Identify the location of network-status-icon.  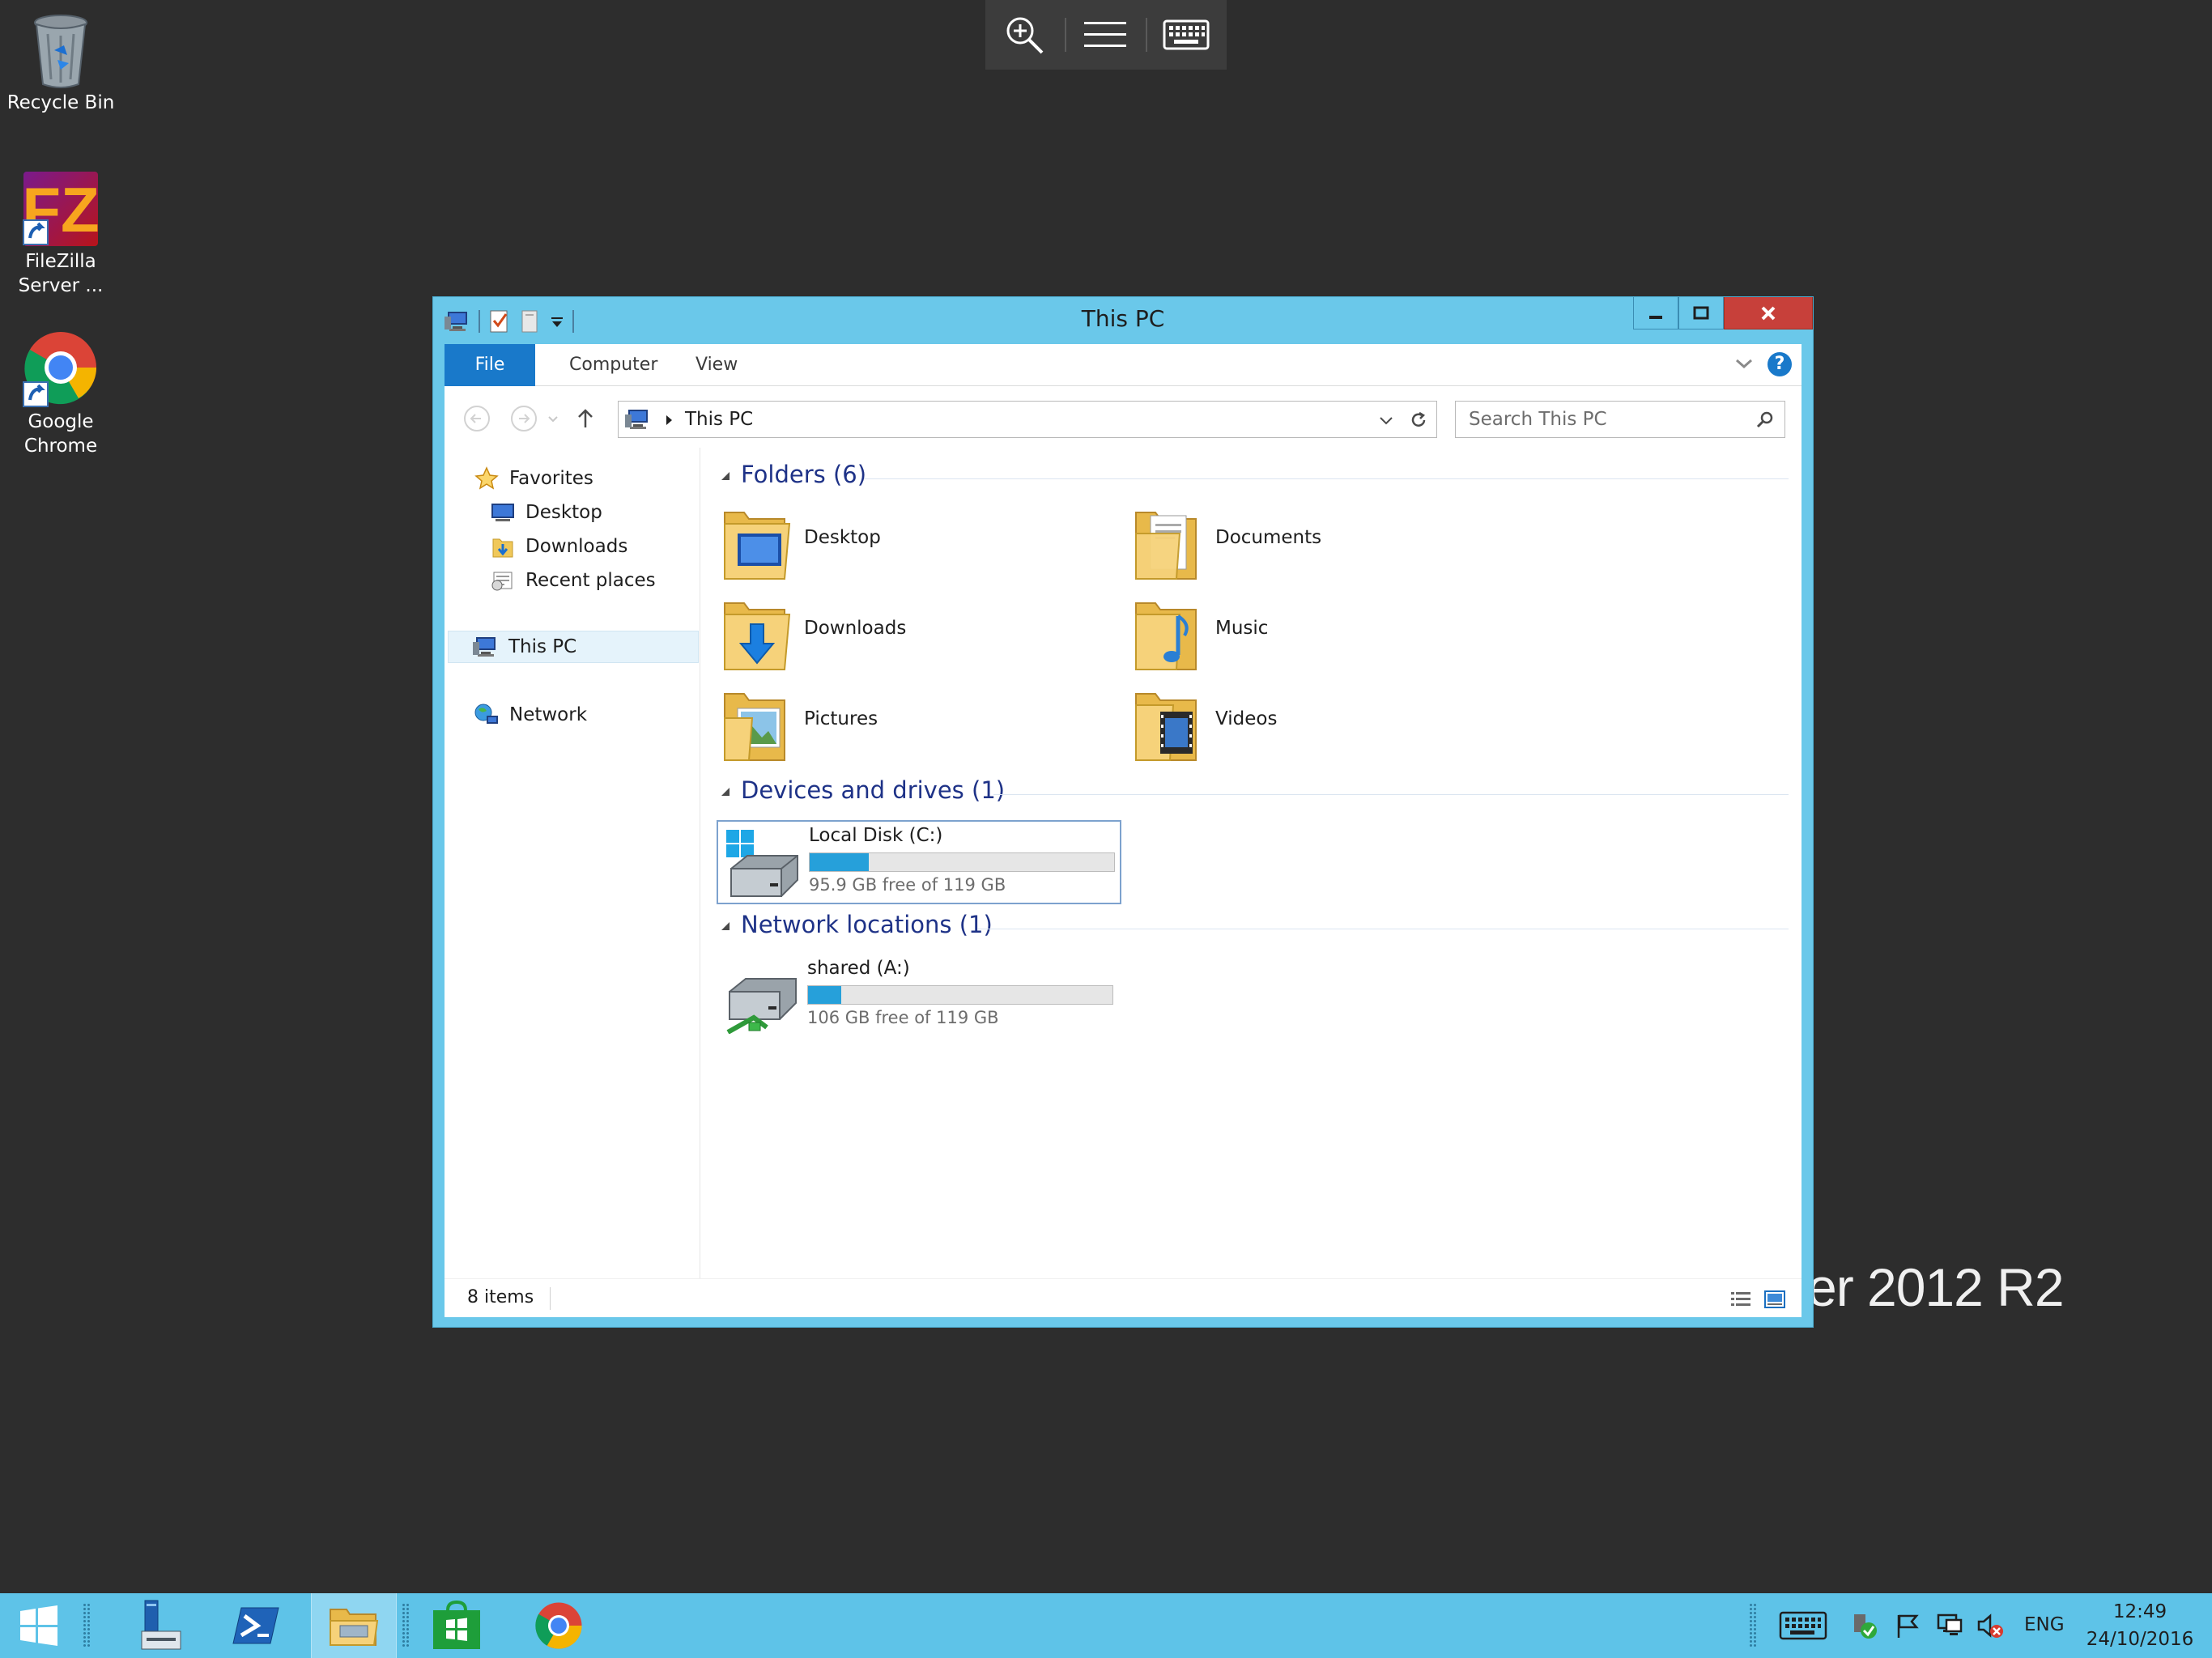
(1950, 1624).